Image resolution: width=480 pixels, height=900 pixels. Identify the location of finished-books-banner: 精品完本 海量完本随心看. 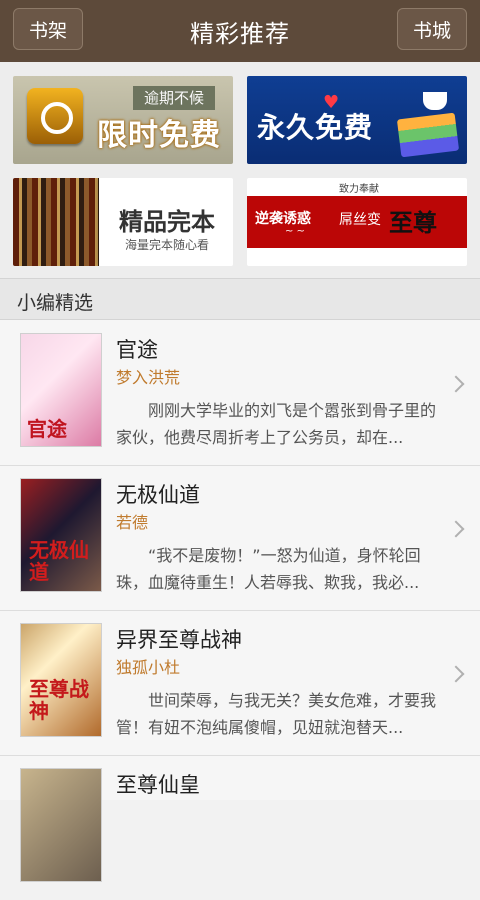
(123, 222).